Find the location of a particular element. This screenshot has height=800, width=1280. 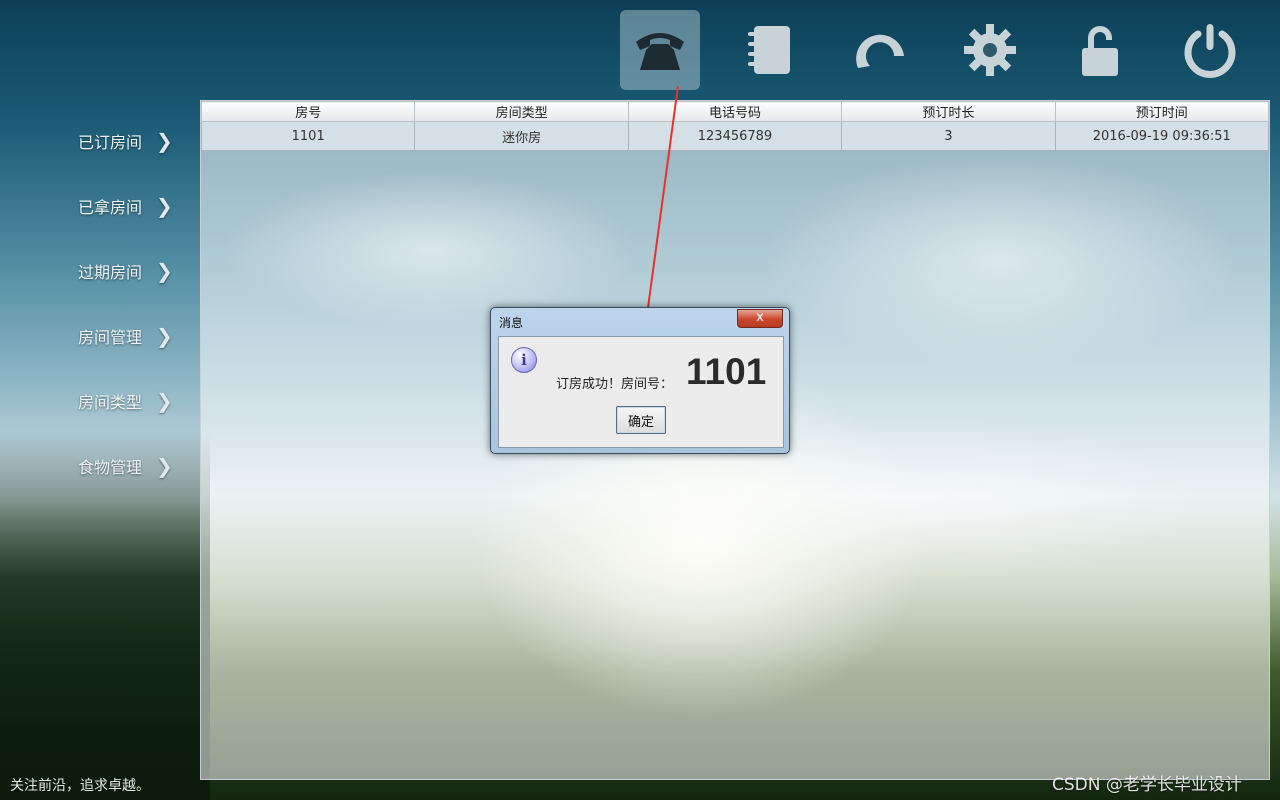

gear-icon is located at coordinates (990, 50).